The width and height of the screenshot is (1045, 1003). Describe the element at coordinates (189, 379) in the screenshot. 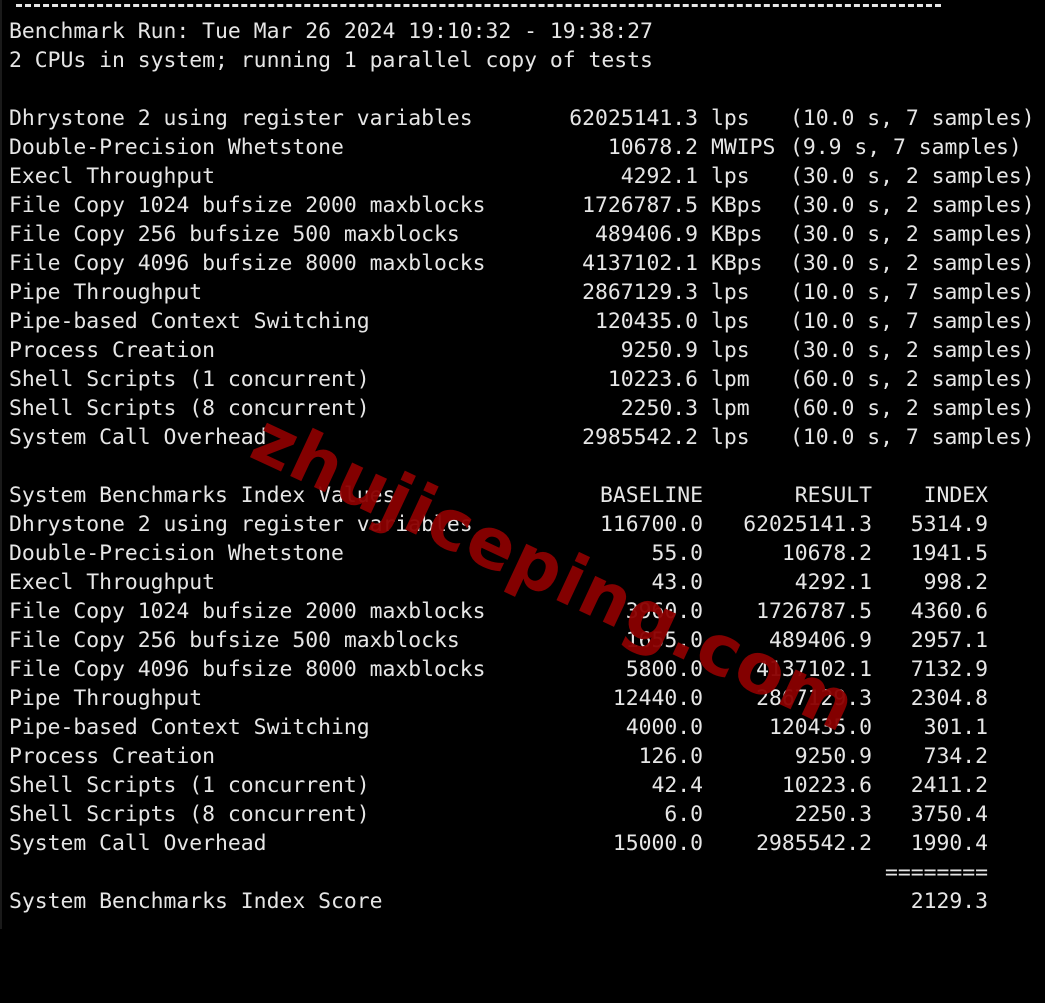

I see `test-name: Shell Scripts (1 concurrent)` at that location.